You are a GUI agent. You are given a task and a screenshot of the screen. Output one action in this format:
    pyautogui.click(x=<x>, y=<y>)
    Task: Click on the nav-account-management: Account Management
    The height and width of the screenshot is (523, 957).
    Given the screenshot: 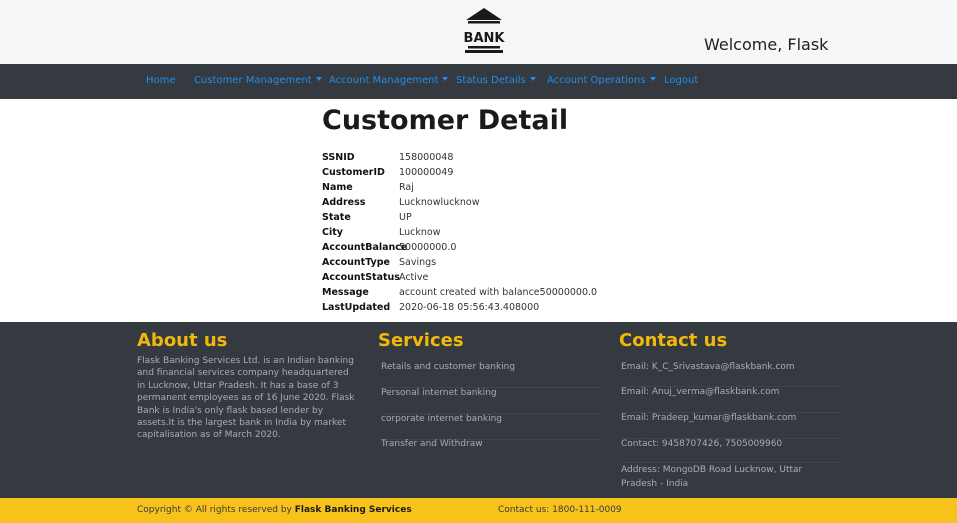 What is the action you would take?
    pyautogui.click(x=389, y=80)
    